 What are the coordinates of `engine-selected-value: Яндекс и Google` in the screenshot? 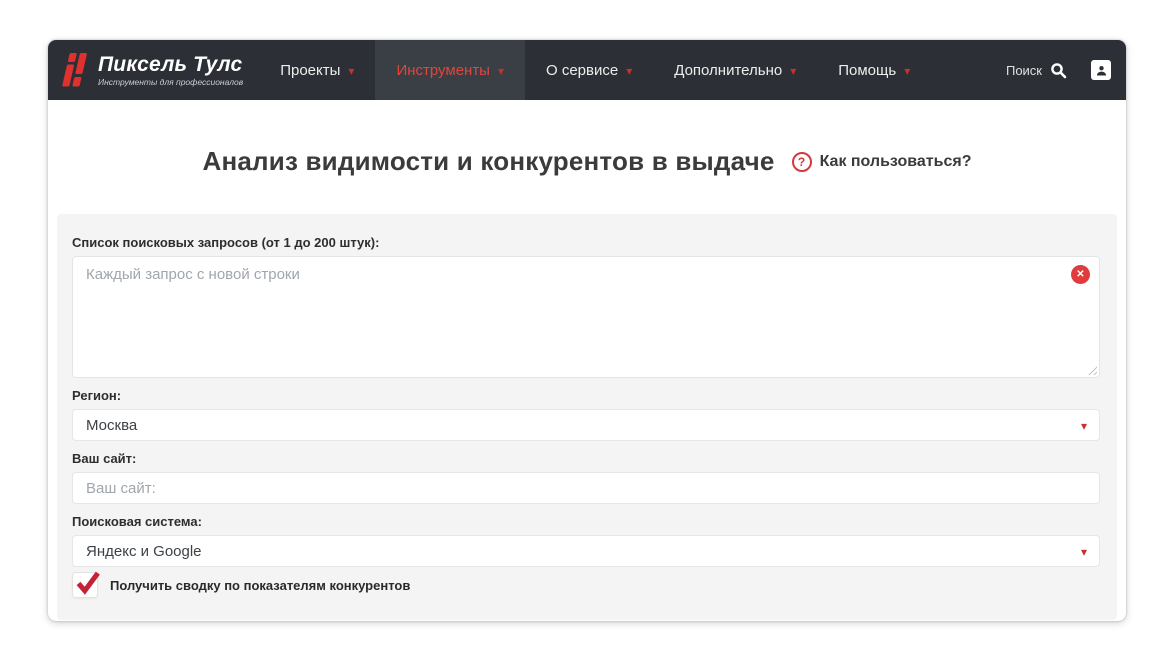 It's located at (144, 551).